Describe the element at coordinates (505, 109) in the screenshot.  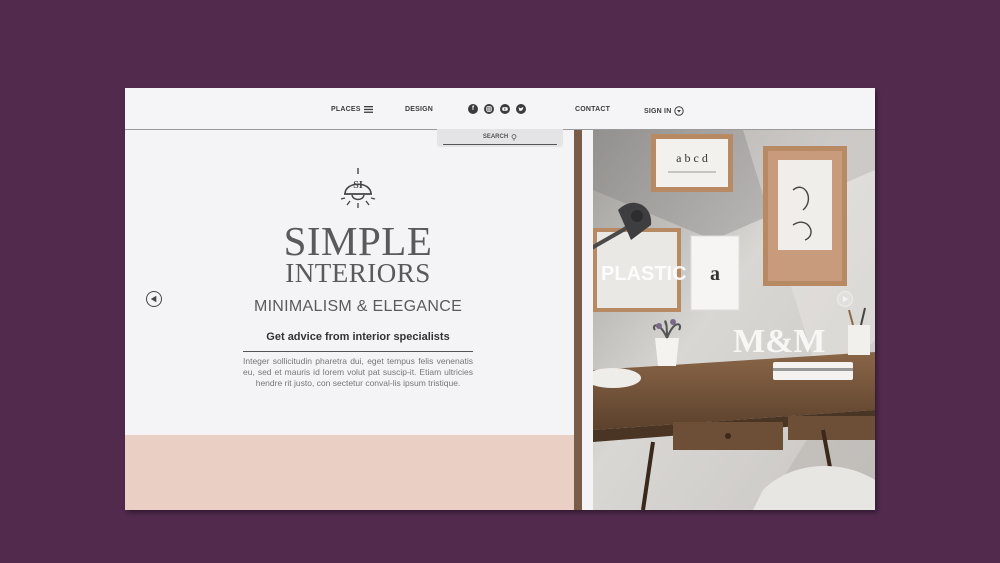
I see `youtube-icon` at that location.